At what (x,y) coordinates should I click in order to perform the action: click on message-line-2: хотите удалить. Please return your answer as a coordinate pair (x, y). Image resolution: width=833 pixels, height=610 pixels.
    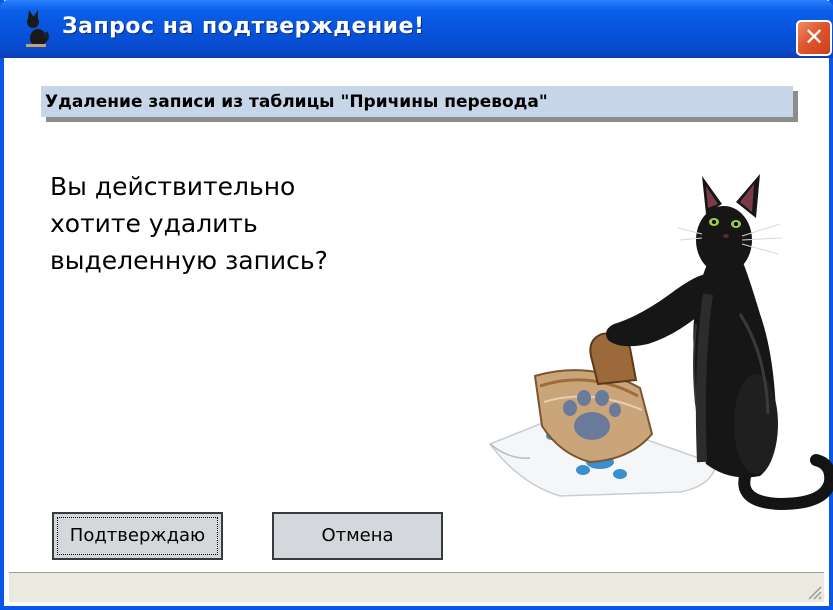
    Looking at the image, I should click on (154, 223).